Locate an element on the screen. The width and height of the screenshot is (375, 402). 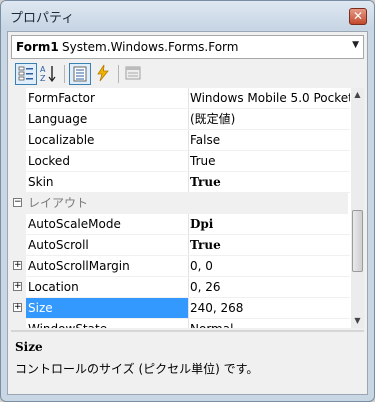
property-name: Locked is located at coordinates (107, 161).